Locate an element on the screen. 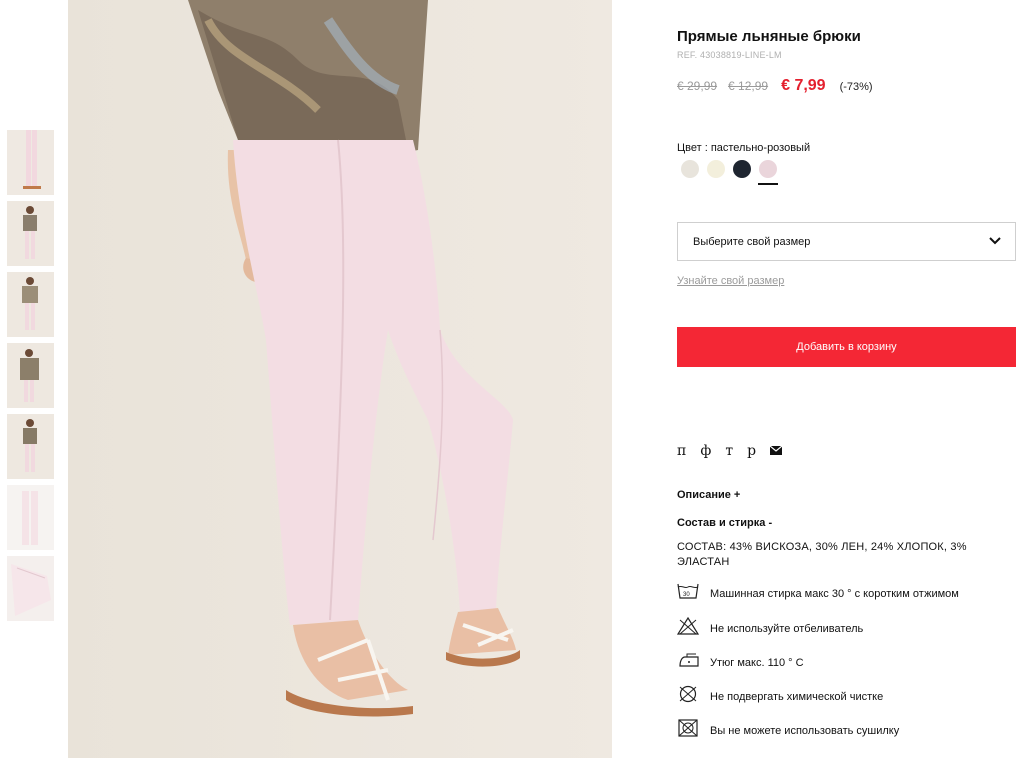  description-toggle: Описание + is located at coordinates (708, 495).